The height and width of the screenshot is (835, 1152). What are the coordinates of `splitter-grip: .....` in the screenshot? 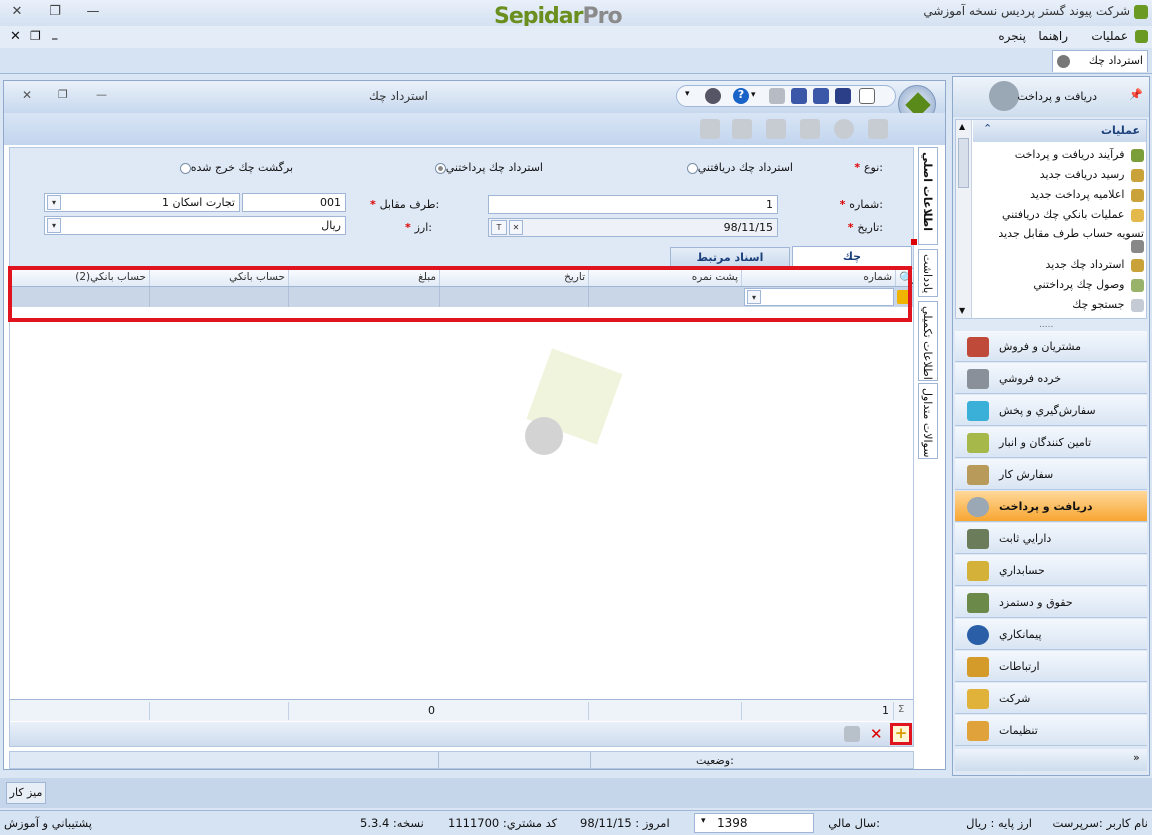 It's located at (1046, 325).